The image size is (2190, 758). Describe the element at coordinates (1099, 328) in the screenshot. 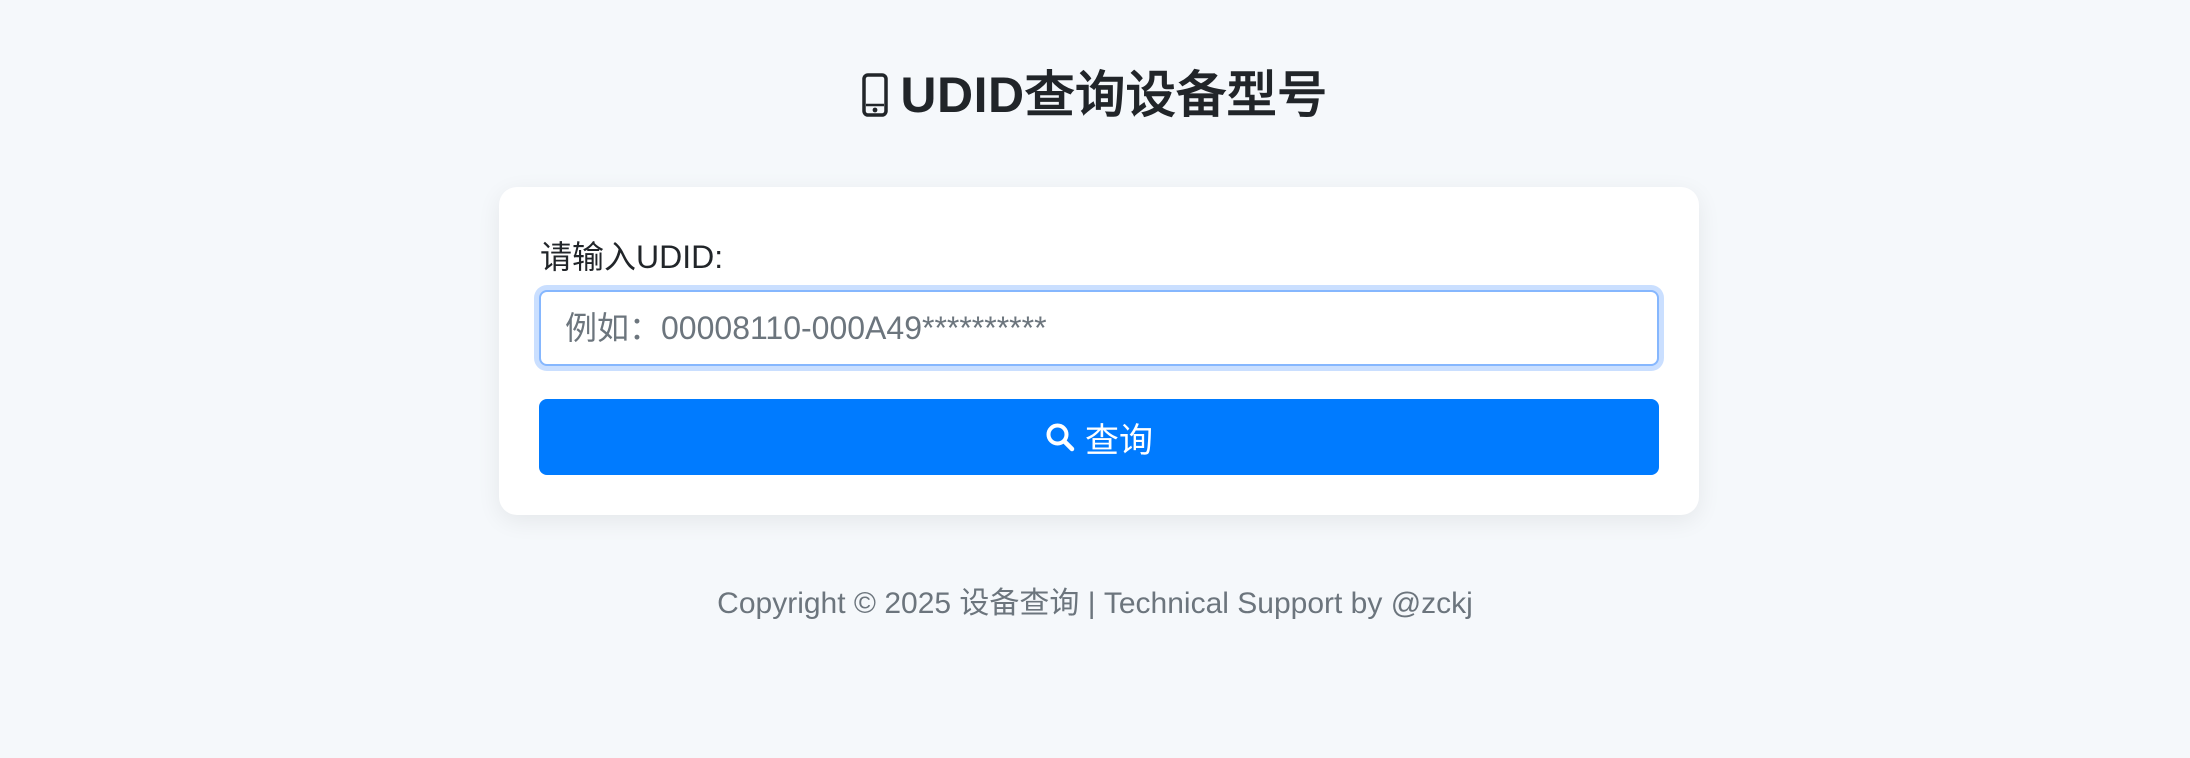

I see `udid-input` at that location.